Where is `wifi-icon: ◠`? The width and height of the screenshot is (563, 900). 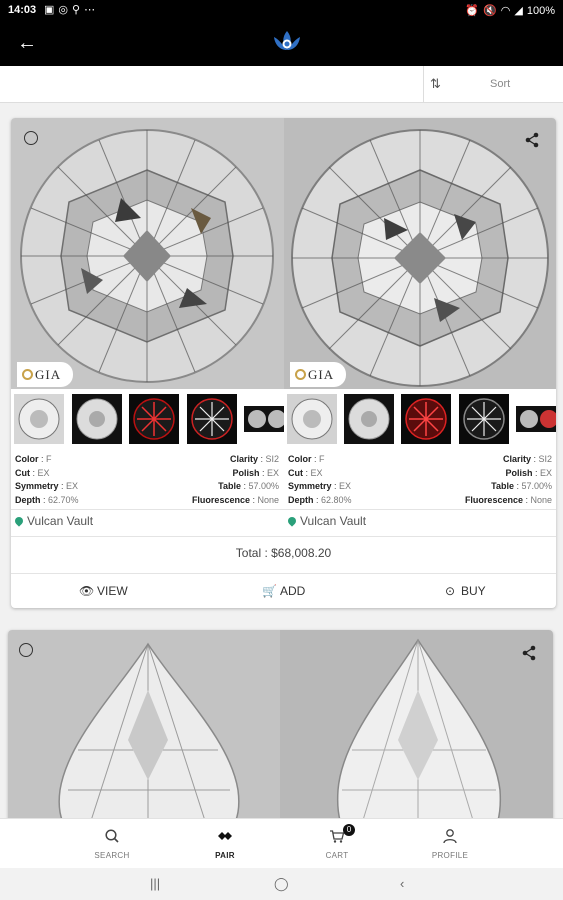
wifi-icon: ◠ is located at coordinates (505, 11).